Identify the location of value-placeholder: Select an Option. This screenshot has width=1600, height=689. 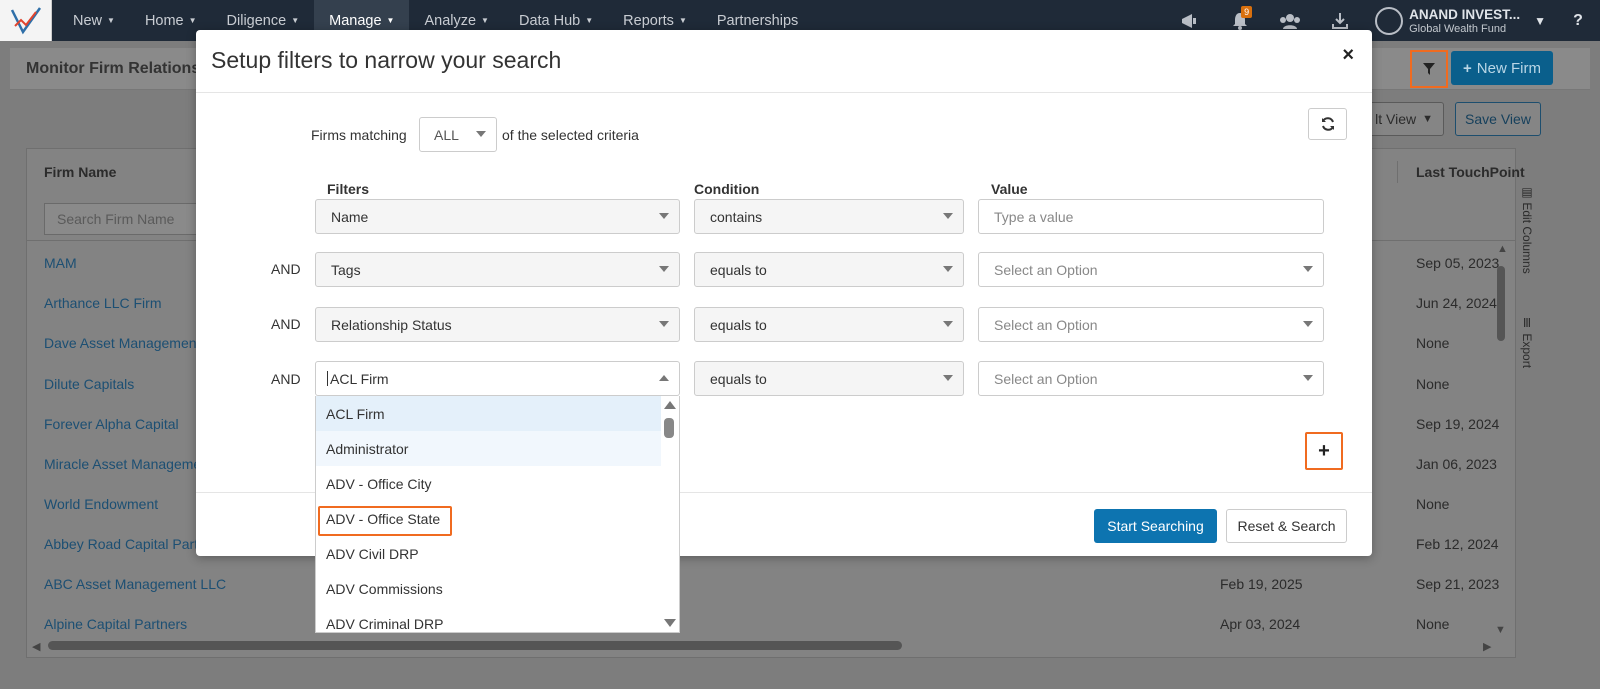
(1046, 325).